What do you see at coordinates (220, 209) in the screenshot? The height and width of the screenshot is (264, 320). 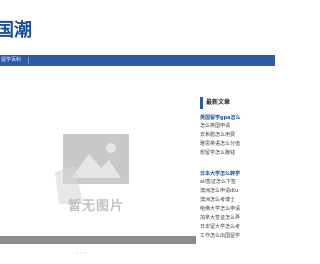 I see `article-link: 哈佛大学怎么申请` at bounding box center [220, 209].